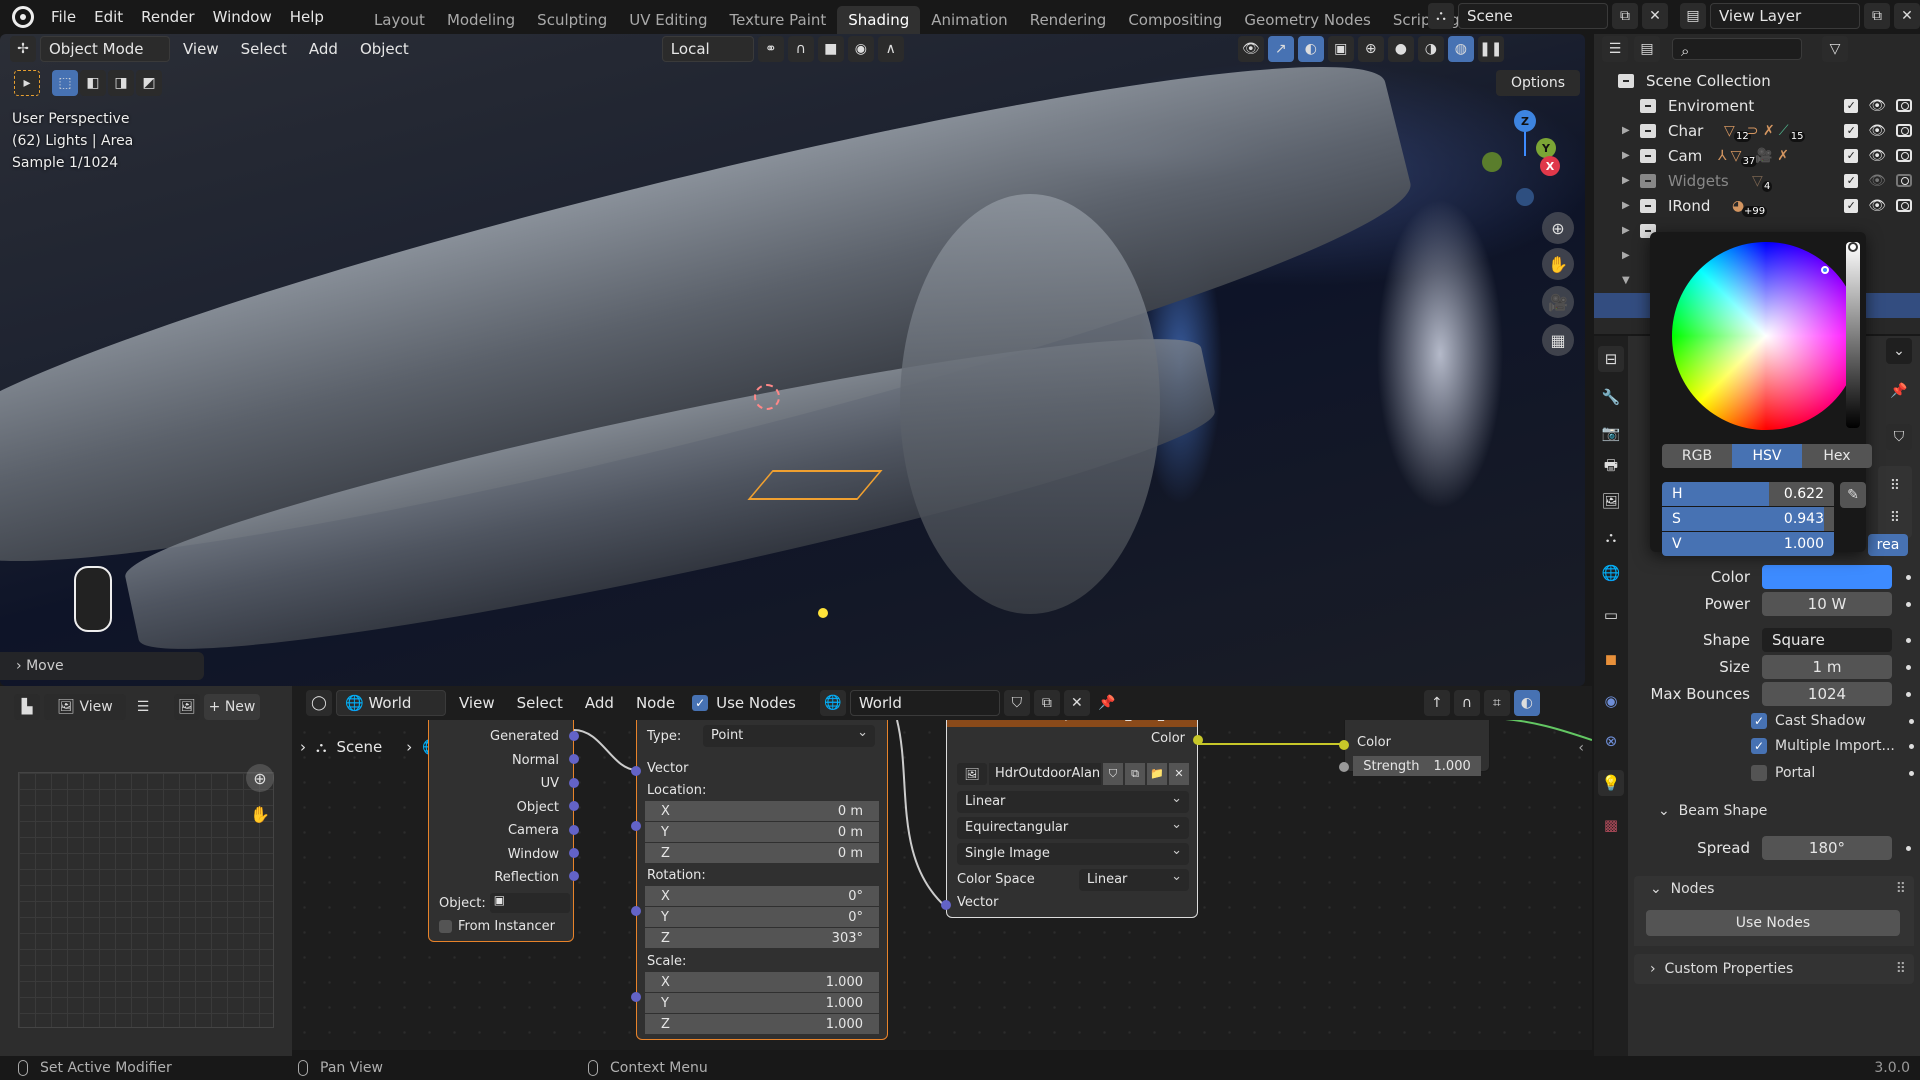 This screenshot has width=1920, height=1080. What do you see at coordinates (1827, 848) in the screenshot?
I see `spread-field: 180°` at bounding box center [1827, 848].